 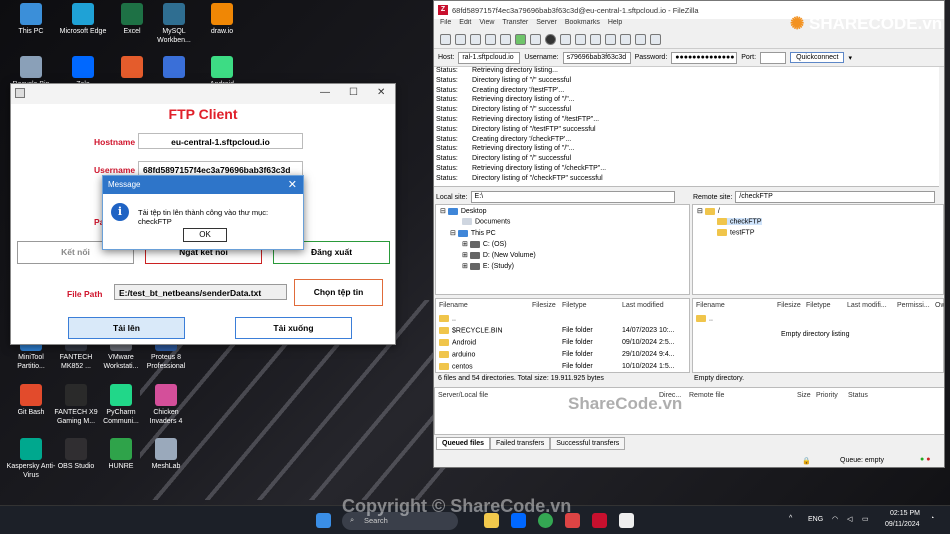 What do you see at coordinates (902, 524) in the screenshot?
I see `clock-date: 09/11/2024` at bounding box center [902, 524].